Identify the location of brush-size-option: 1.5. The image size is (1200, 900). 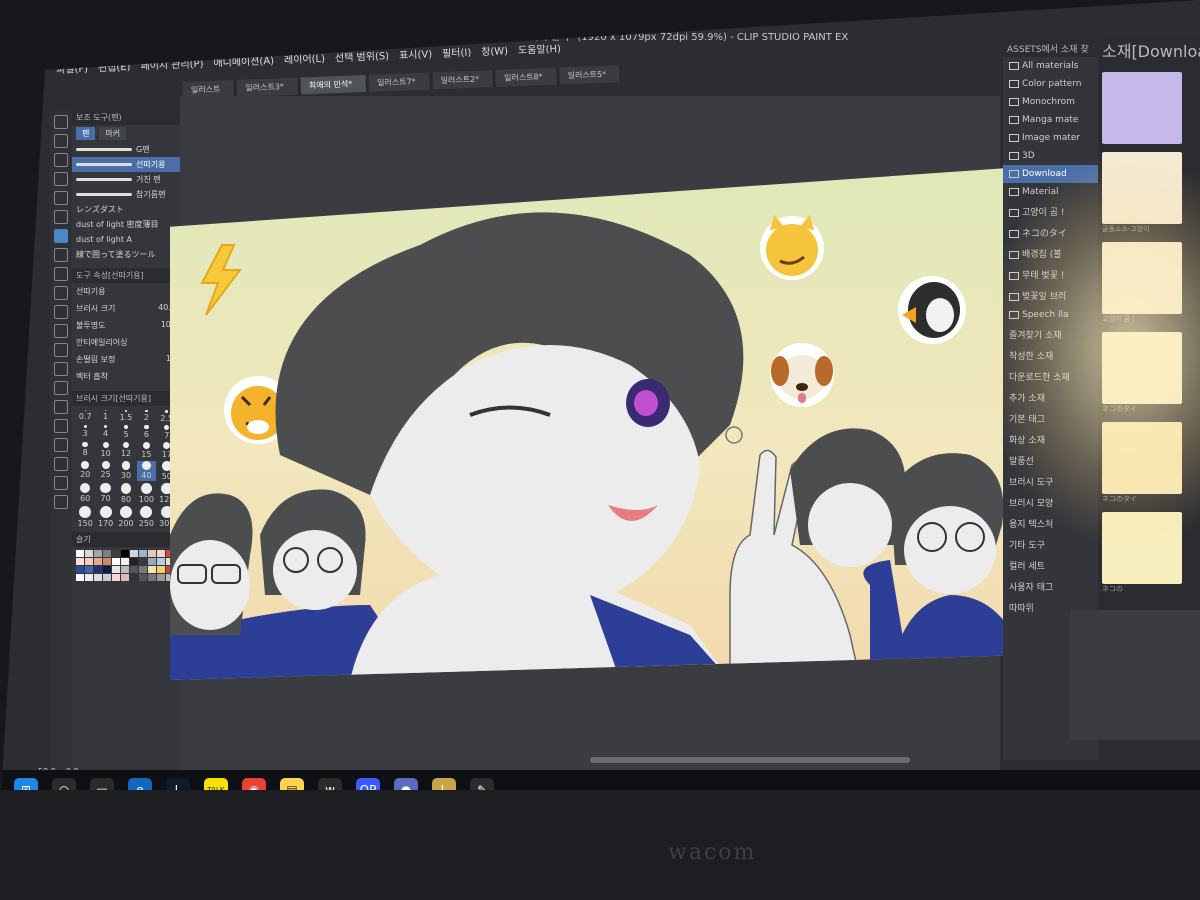
(126, 416).